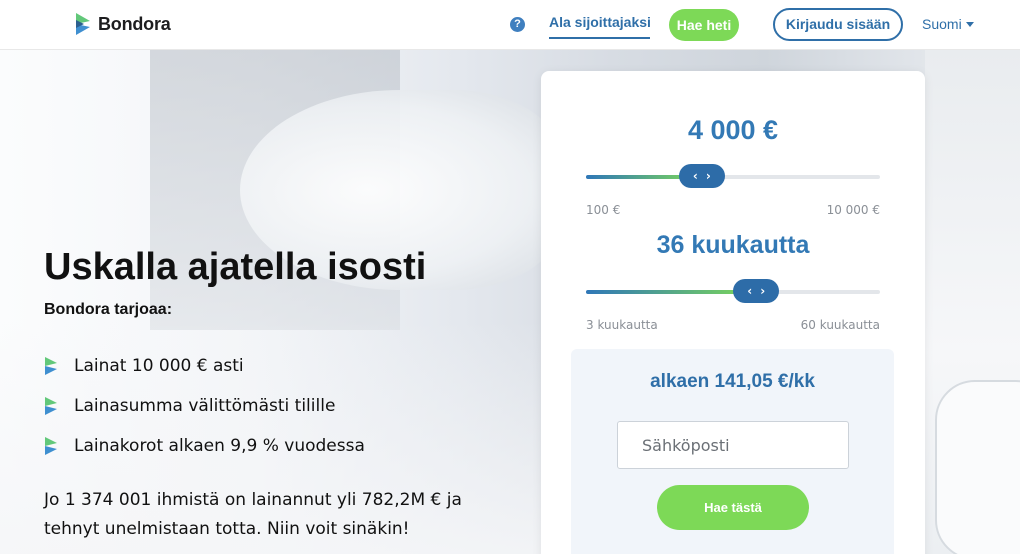 The image size is (1020, 554). I want to click on term-slider-handle: ‹ ›, so click(756, 291).